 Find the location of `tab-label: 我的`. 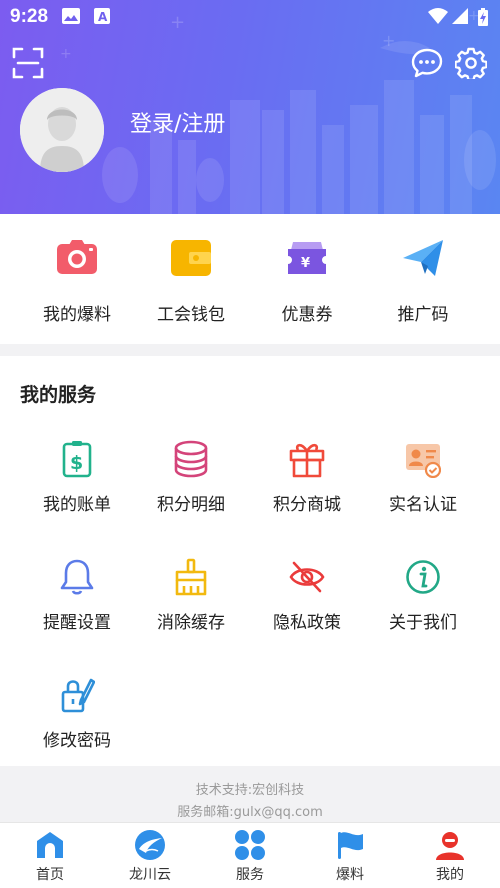

tab-label: 我的 is located at coordinates (450, 875).